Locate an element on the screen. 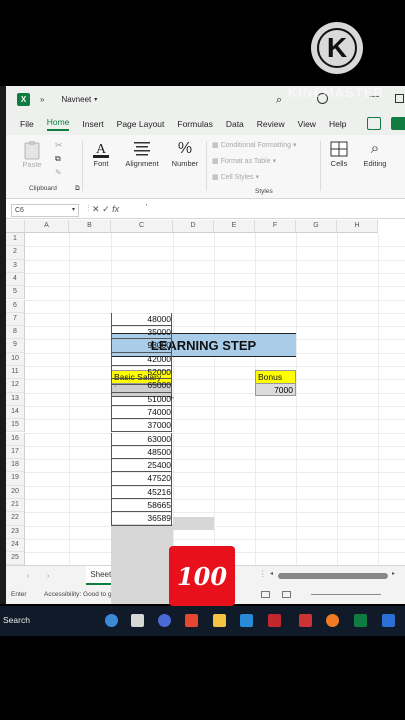 This screenshot has height=720, width=405. format-painter-icon: ✎ is located at coordinates (58, 172).